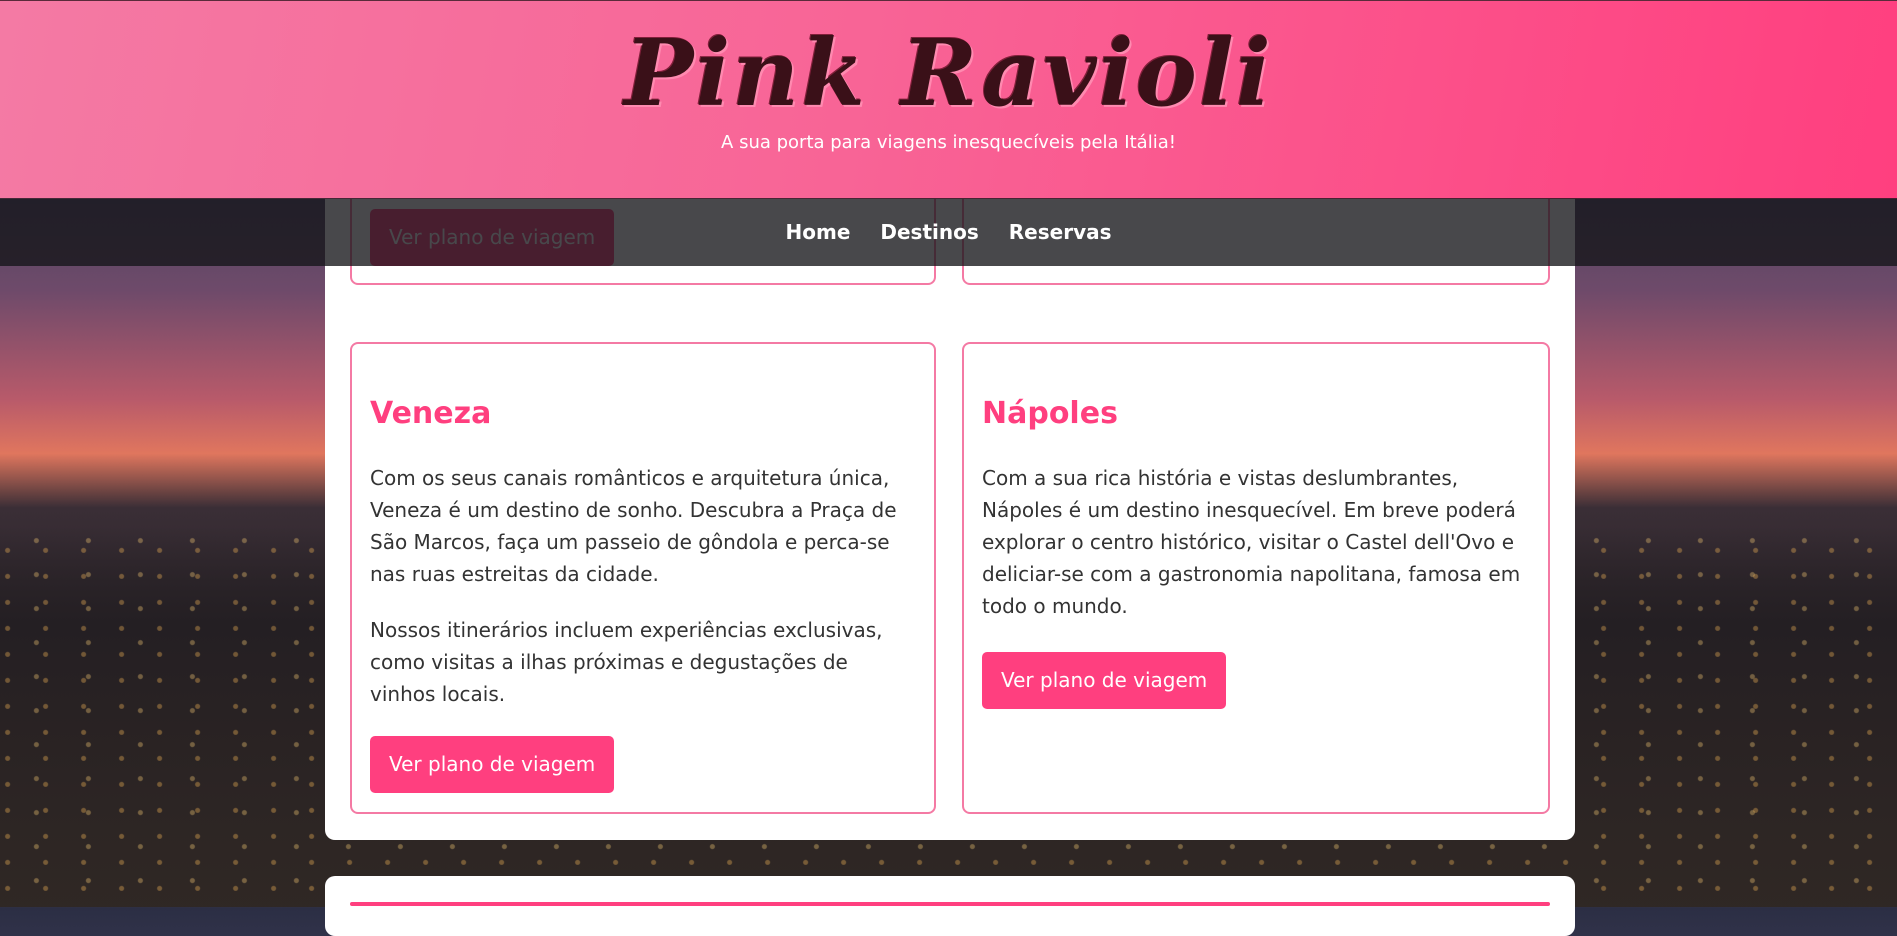  Describe the element at coordinates (1104, 680) in the screenshot. I see `view-plan-button-napoles: Ver plano de viagem` at that location.